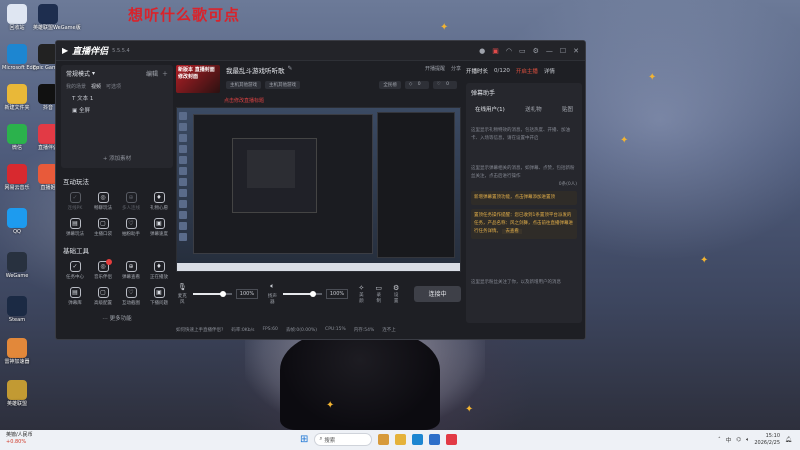  What do you see at coordinates (495, 51) in the screenshot?
I see `gift-icon: ▣` at bounding box center [495, 51].